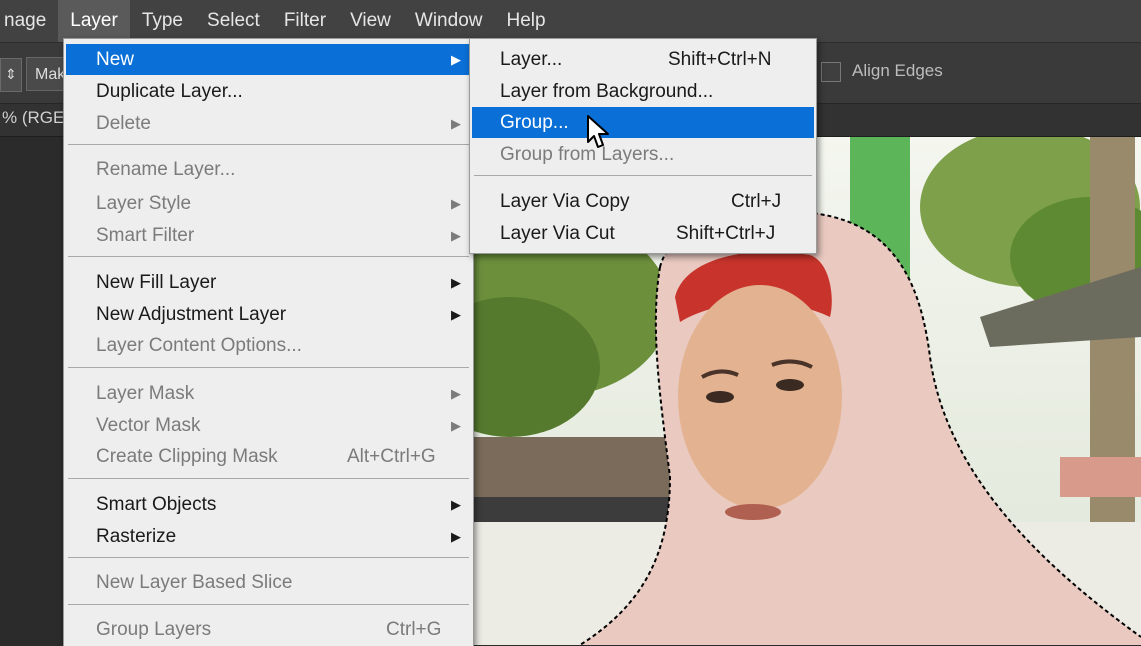 This screenshot has width=1141, height=646. What do you see at coordinates (187, 456) in the screenshot?
I see `menu-item-label: Create Clipping Mask` at bounding box center [187, 456].